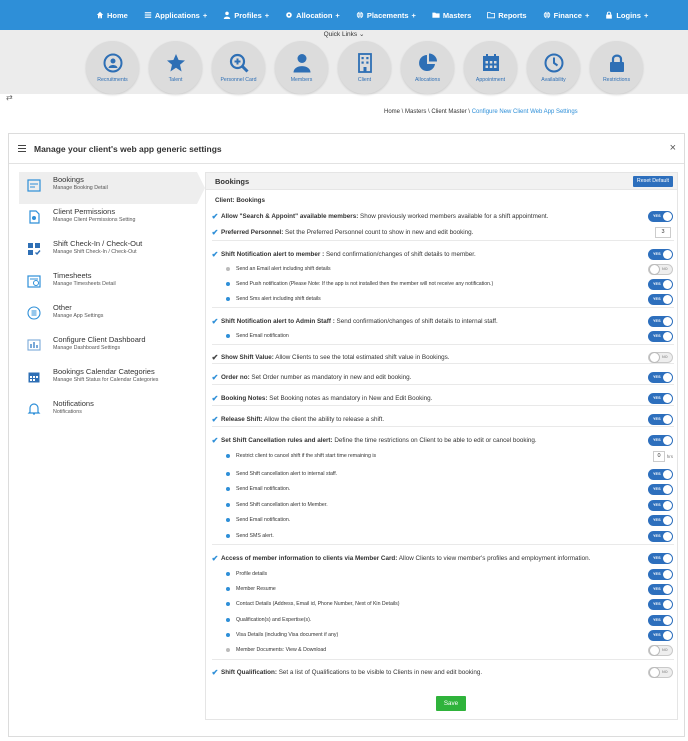  I want to click on reset-default-button: Reset Default, so click(652, 181).